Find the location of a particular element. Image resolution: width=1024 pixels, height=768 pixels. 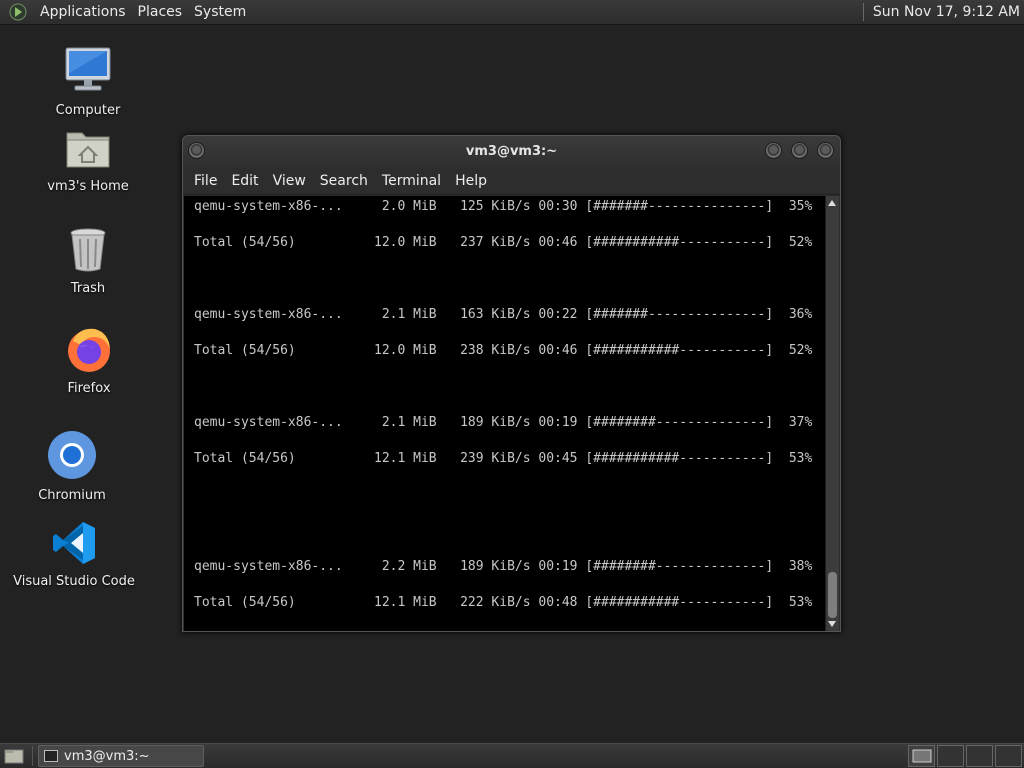

taskbar-separator is located at coordinates (32, 756).